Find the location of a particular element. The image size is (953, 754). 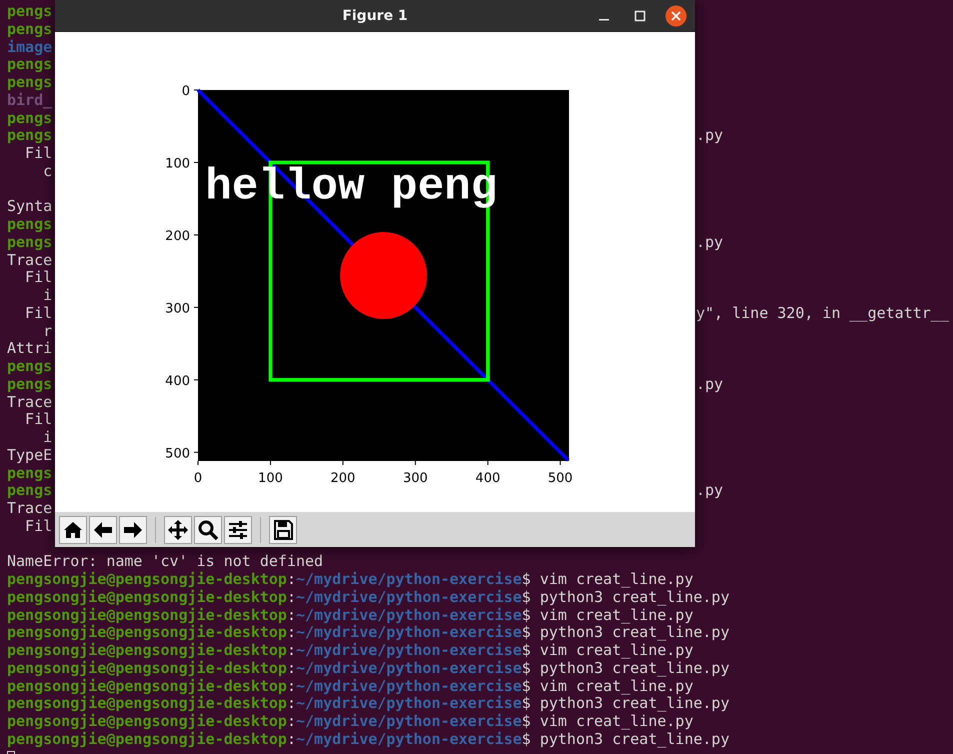

output-text: TypeE is located at coordinates (29, 455).